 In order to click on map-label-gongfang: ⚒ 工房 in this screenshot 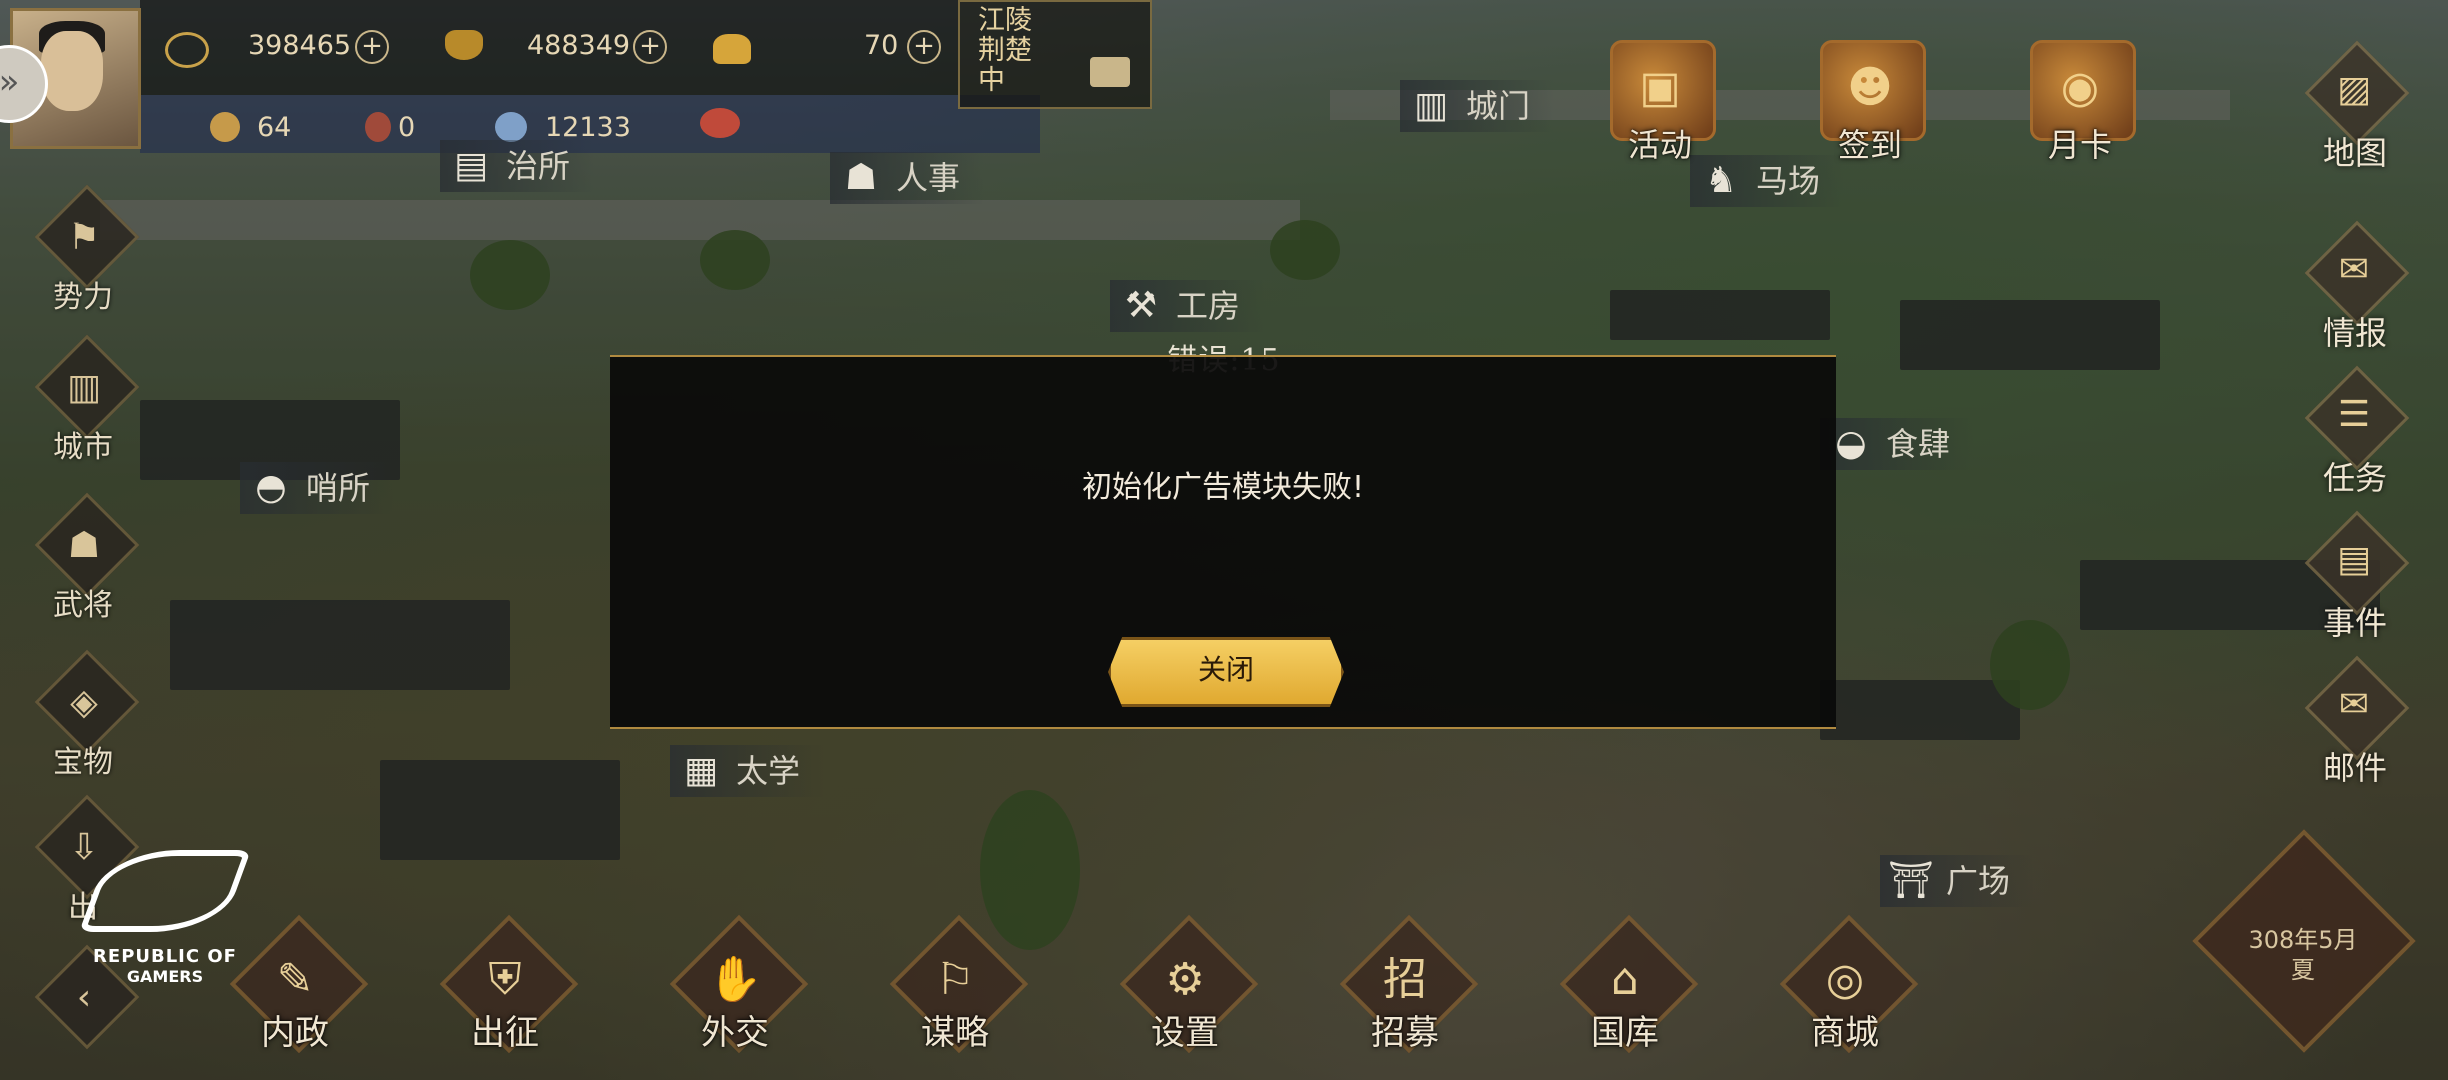, I will do `click(1187, 306)`.